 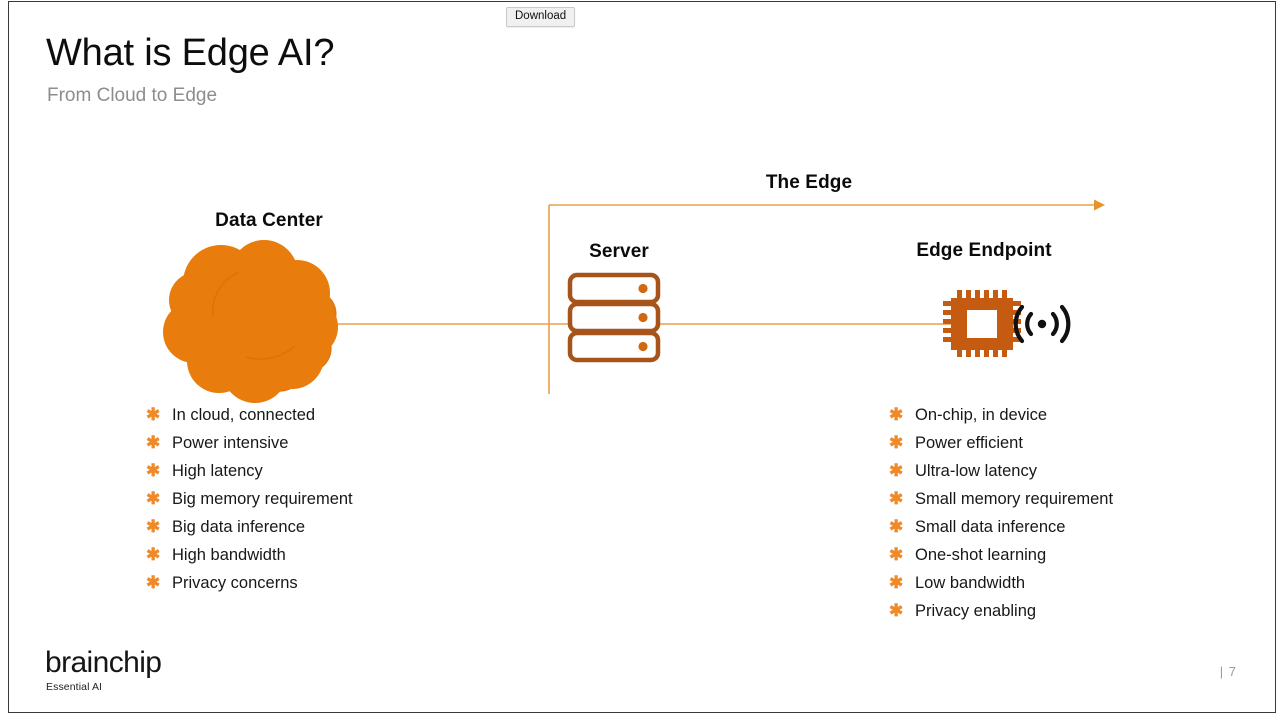 I want to click on label-data-center: Data Center, so click(x=269, y=220).